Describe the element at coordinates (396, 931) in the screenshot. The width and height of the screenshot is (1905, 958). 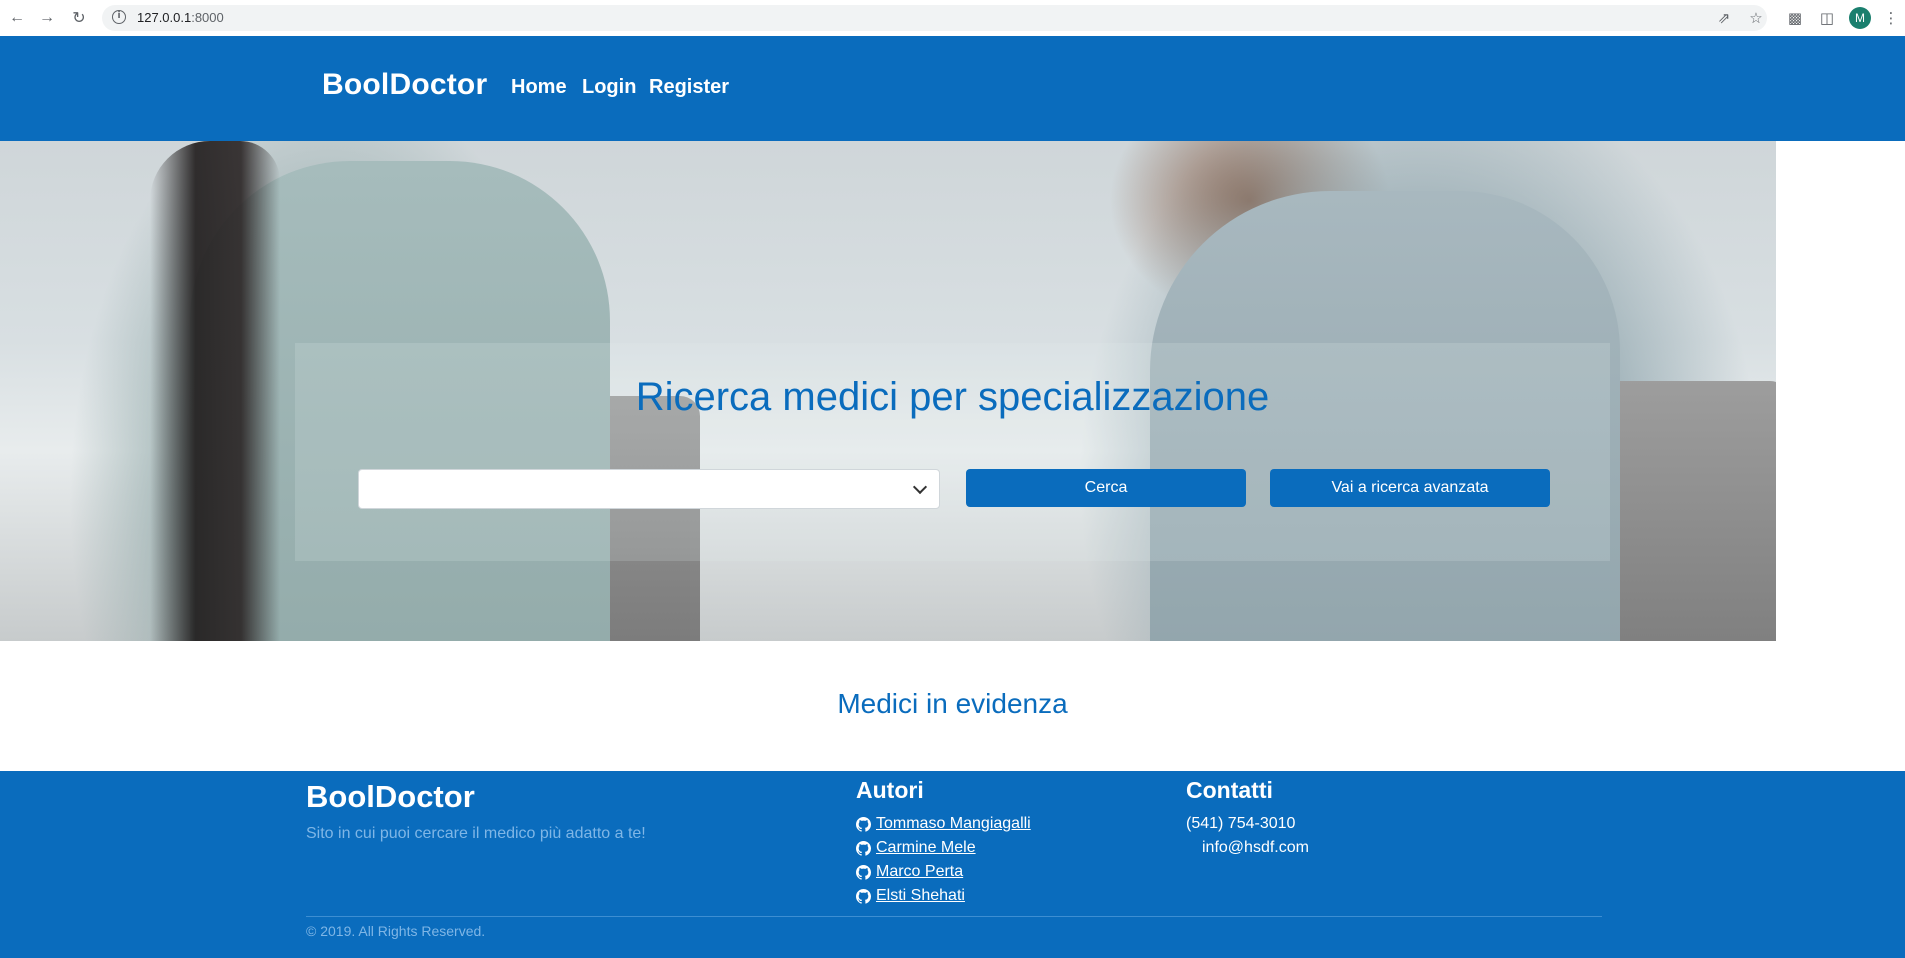
I see `copyright-text: © 2019. All Rights Reserved.` at that location.